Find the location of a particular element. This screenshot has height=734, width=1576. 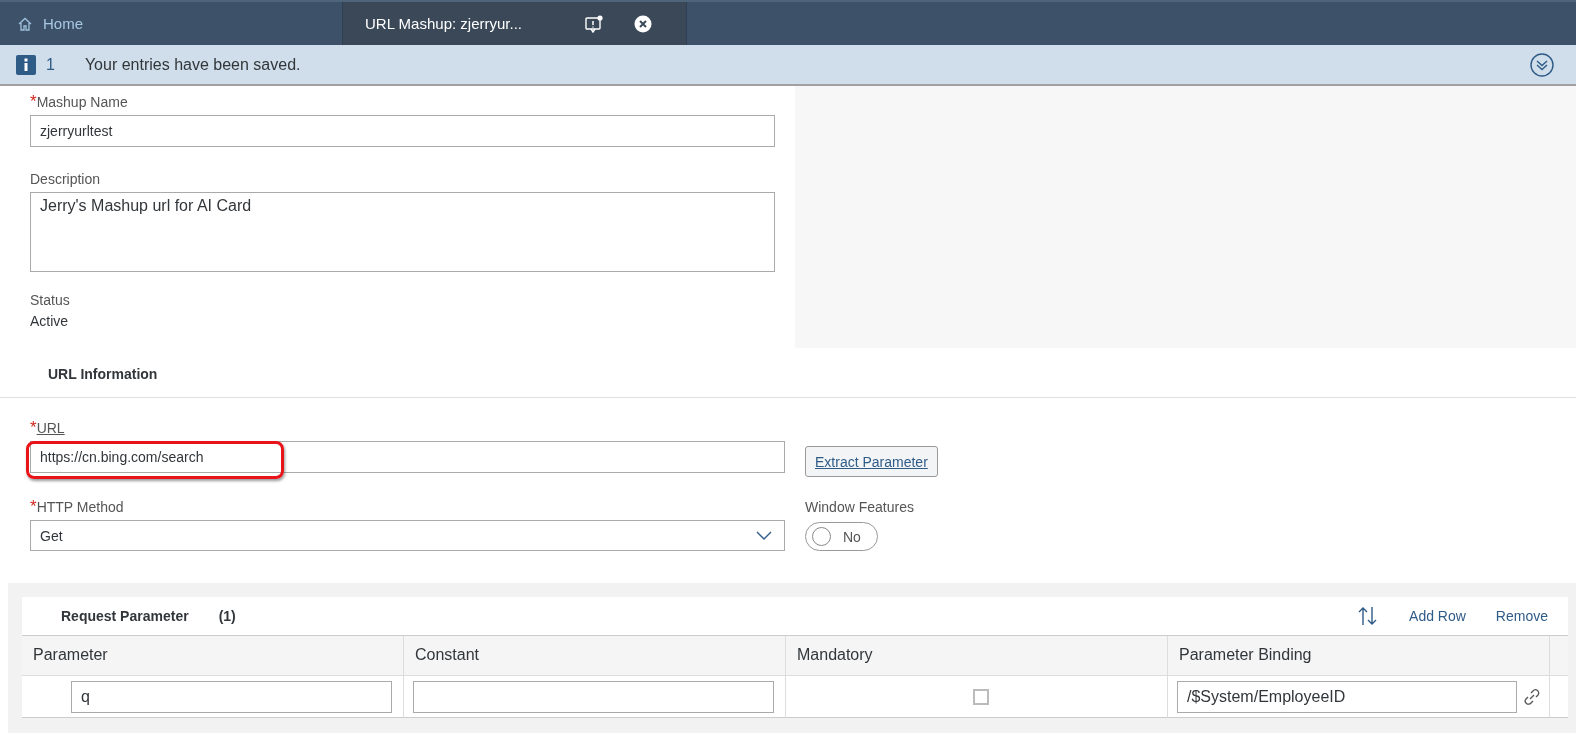

table-title: Request Parameter is located at coordinates (125, 616).